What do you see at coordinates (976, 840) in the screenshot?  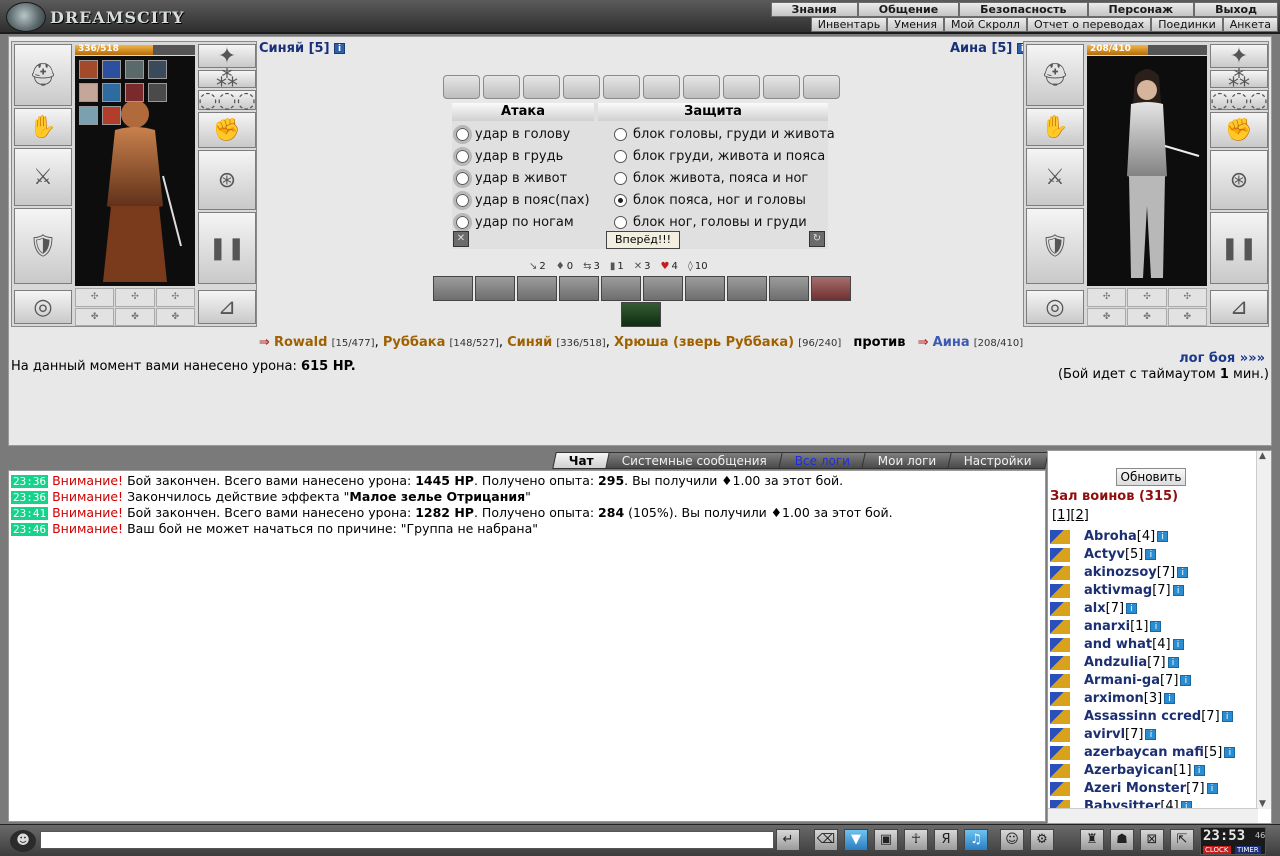 I see `music-icon: ♫` at bounding box center [976, 840].